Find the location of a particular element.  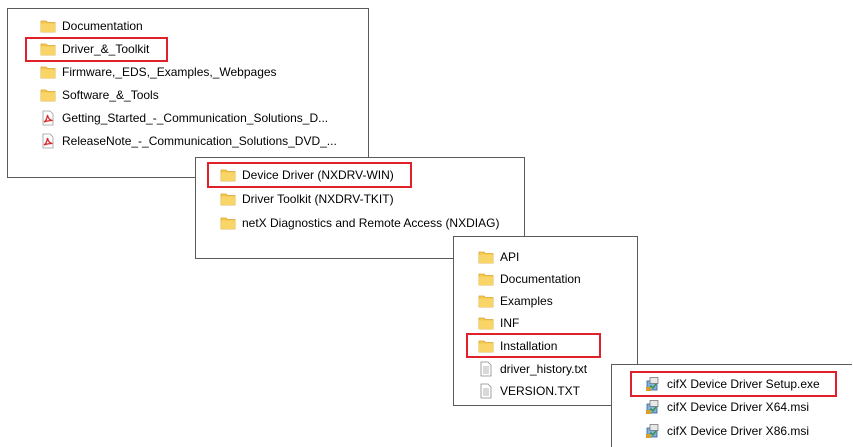

list-item-software-tools: Software_&_Tools is located at coordinates (99, 95).